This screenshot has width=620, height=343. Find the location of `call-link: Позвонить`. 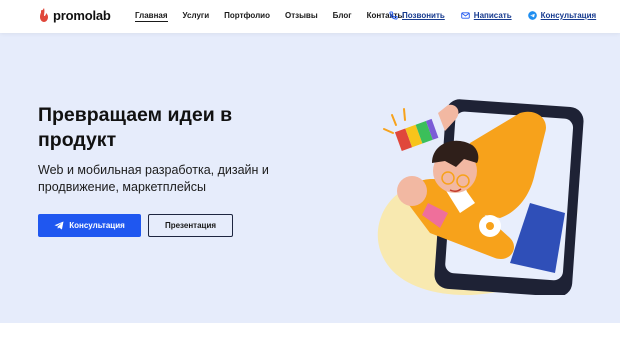

call-link: Позвонить is located at coordinates (417, 15).